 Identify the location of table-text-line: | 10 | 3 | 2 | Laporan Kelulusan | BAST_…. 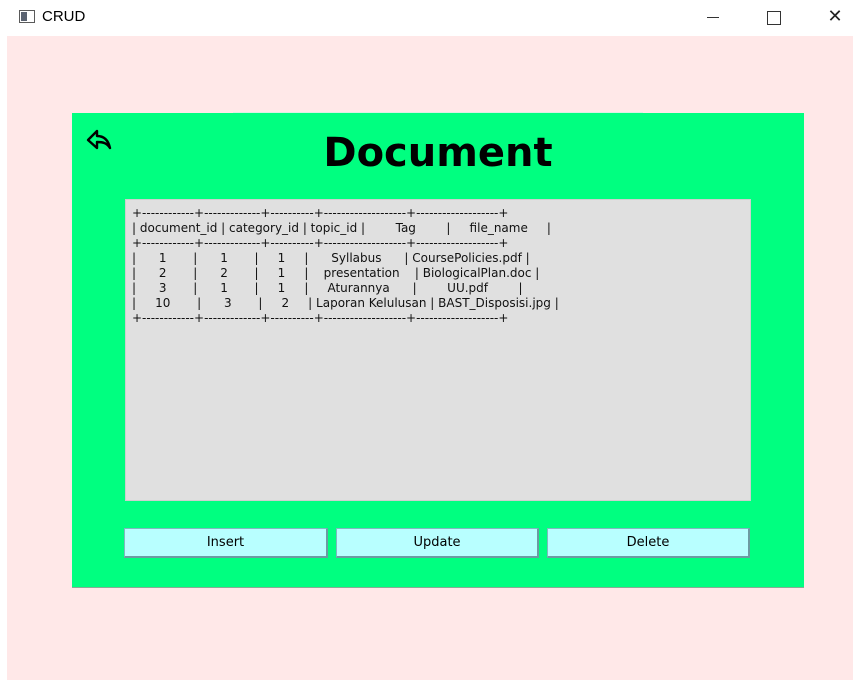
(345, 303).